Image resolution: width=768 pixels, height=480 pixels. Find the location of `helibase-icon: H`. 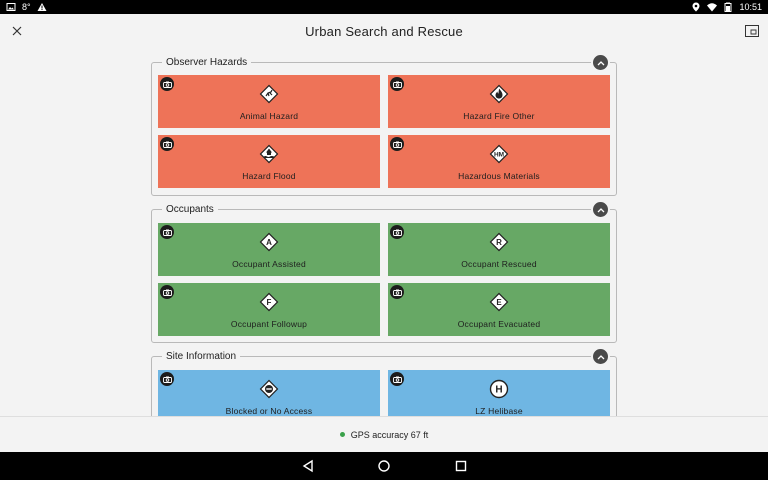

helibase-icon: H is located at coordinates (499, 389).